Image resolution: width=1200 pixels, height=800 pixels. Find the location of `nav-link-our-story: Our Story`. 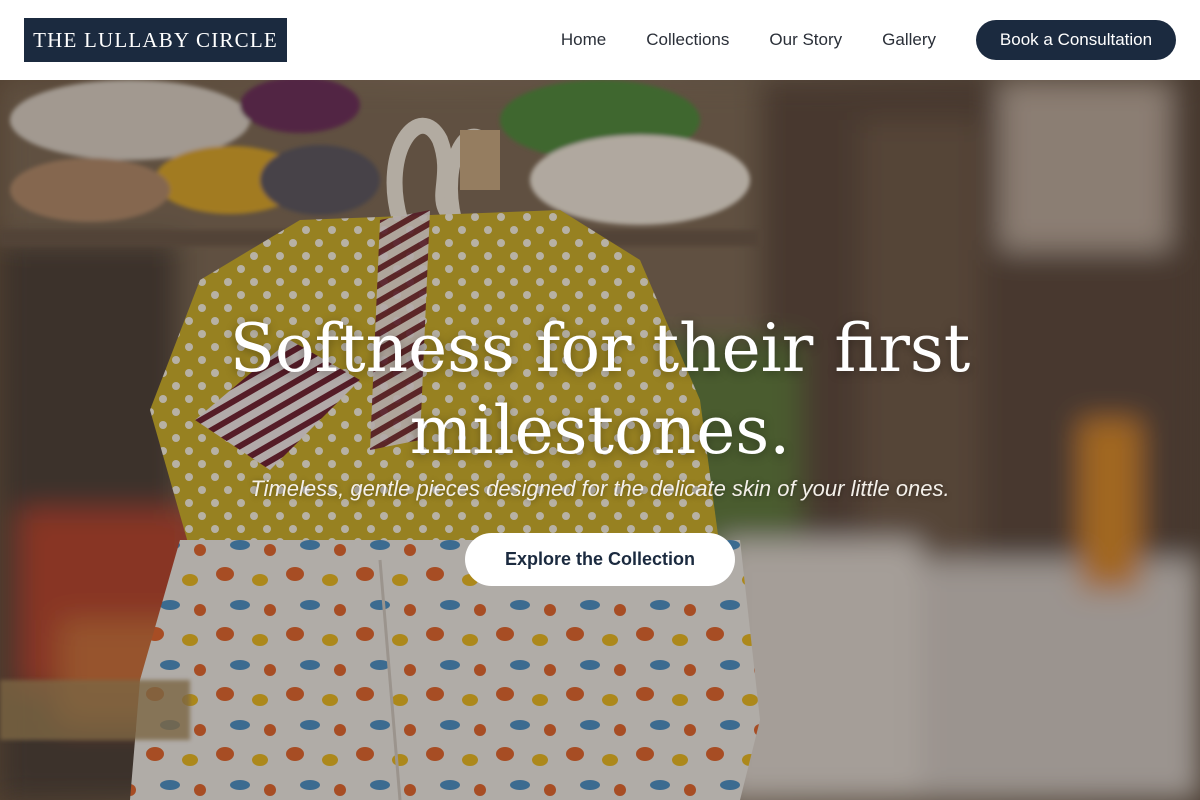

nav-link-our-story: Our Story is located at coordinates (805, 40).